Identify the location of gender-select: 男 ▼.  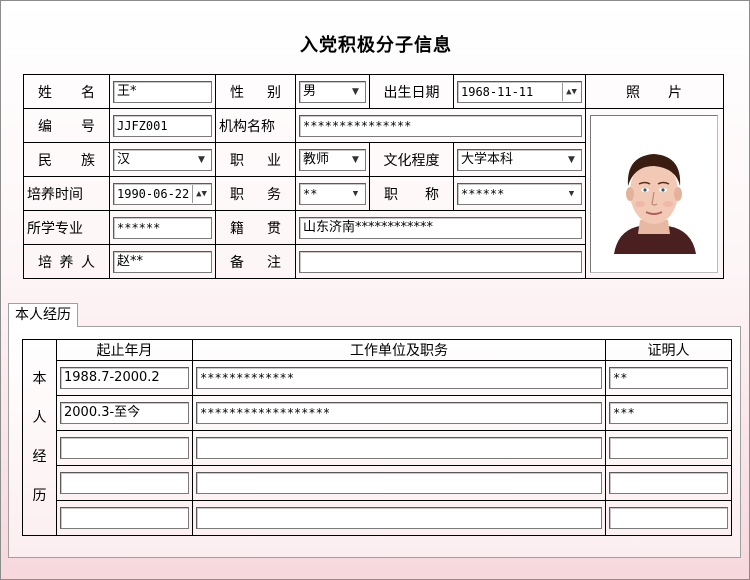
(332, 91).